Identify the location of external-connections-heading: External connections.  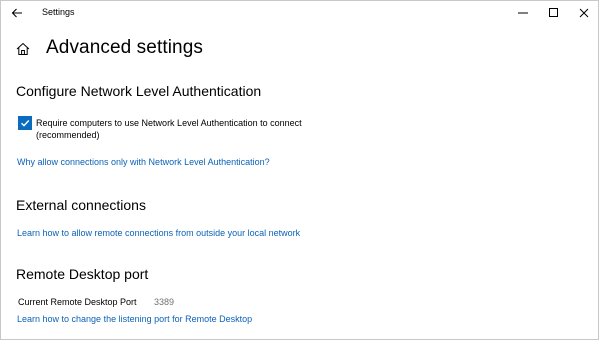
(81, 205).